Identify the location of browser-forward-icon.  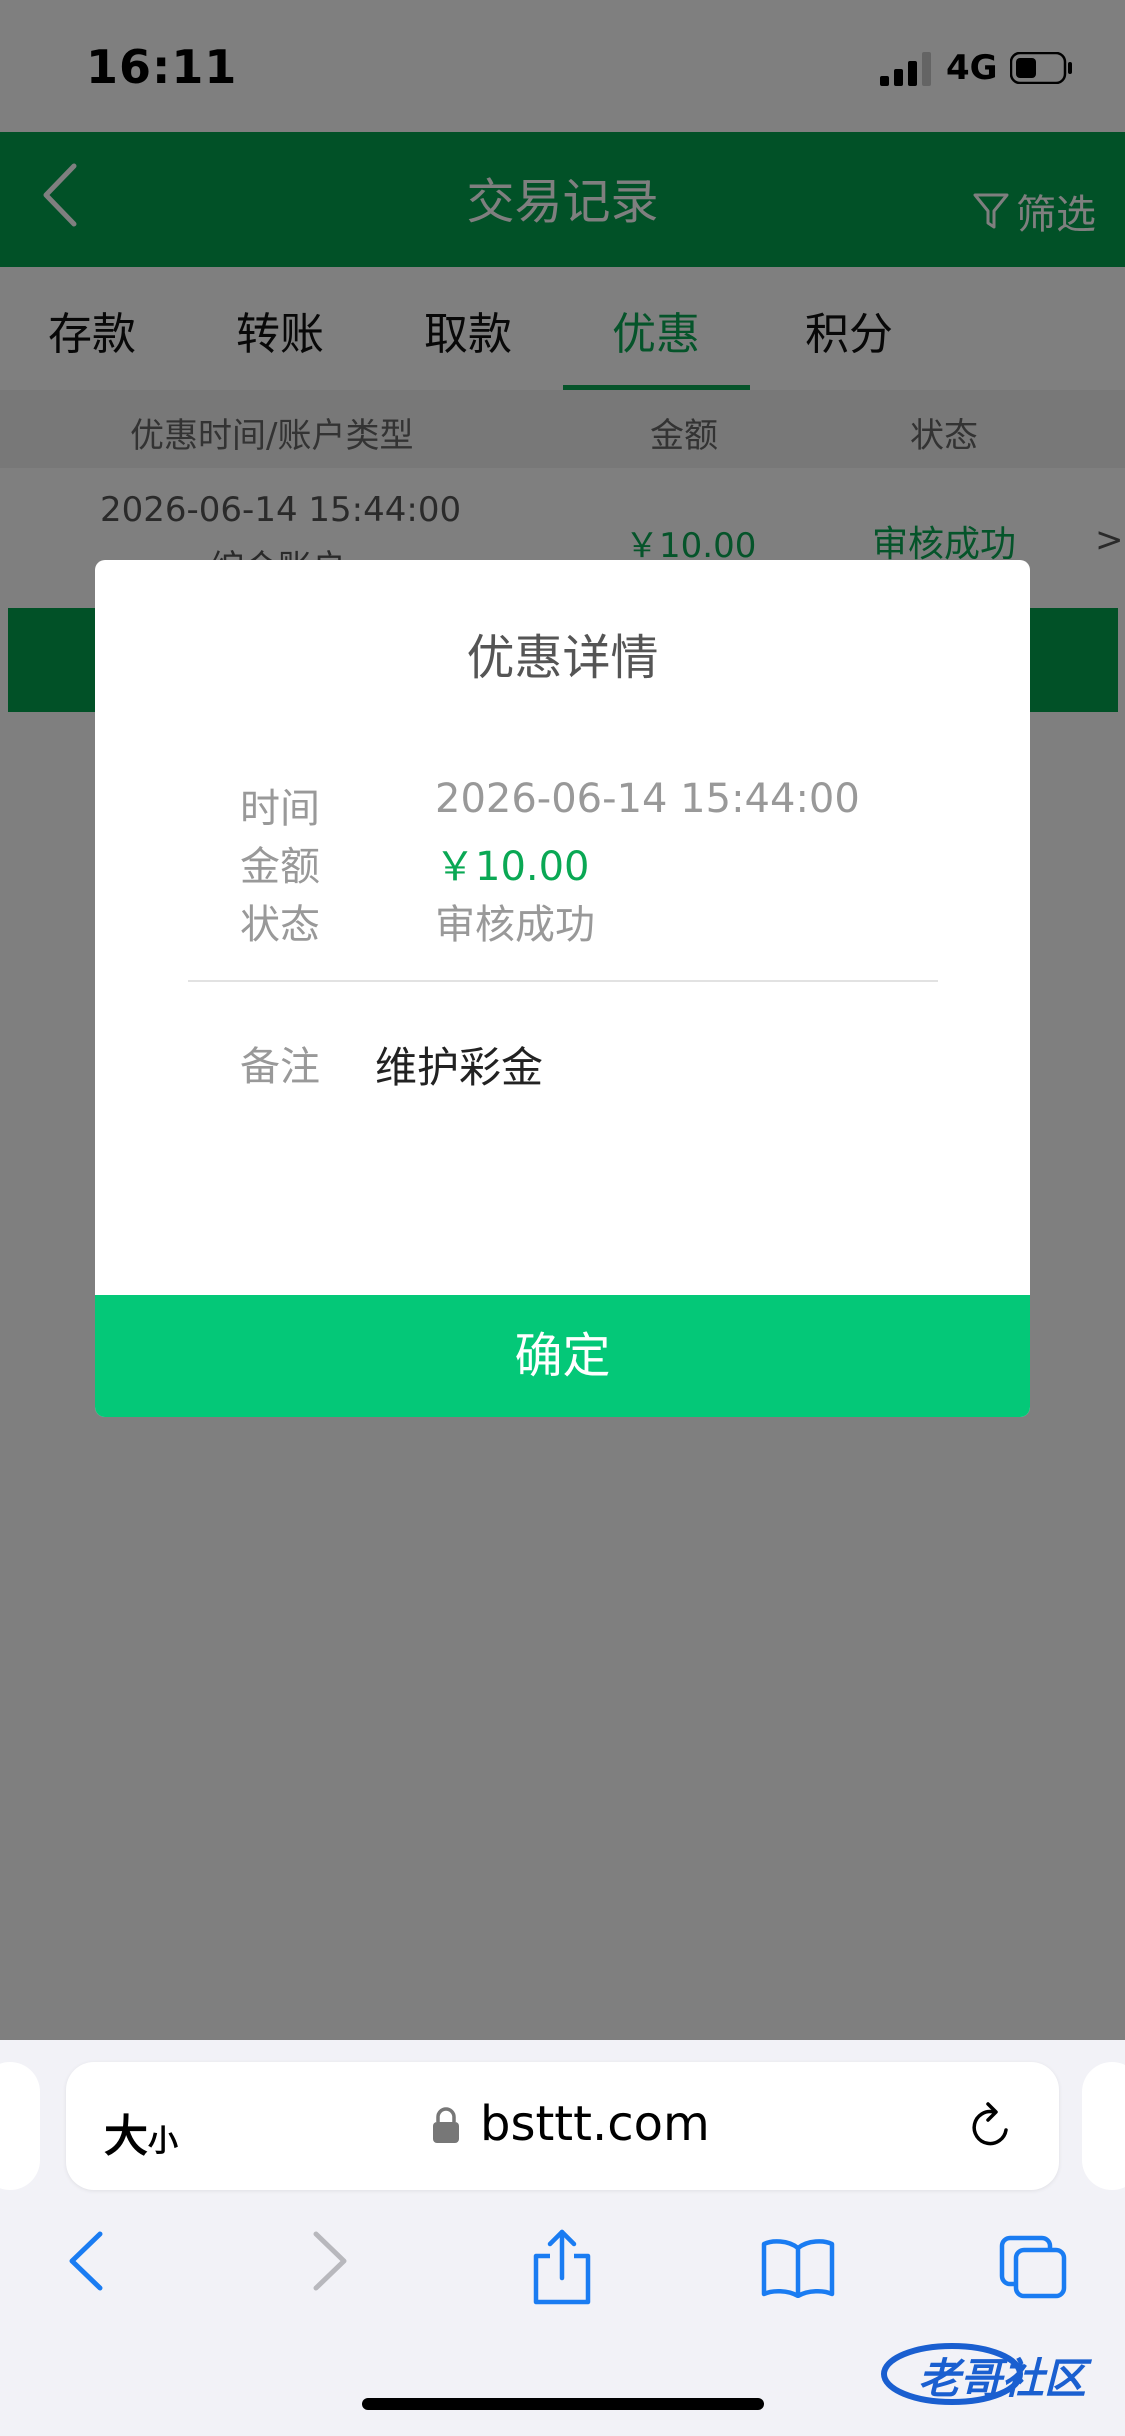
(330, 2261).